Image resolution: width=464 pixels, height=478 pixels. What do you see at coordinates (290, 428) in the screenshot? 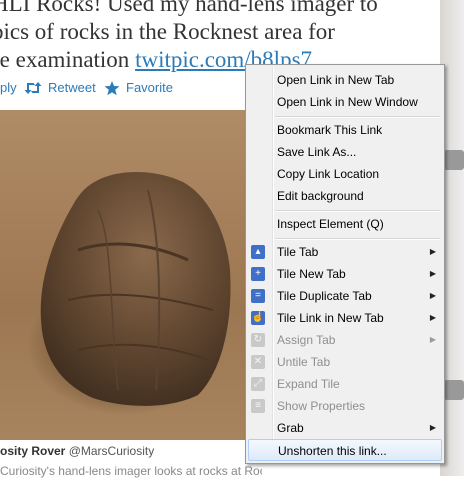
I see `menu-label: Grab` at bounding box center [290, 428].